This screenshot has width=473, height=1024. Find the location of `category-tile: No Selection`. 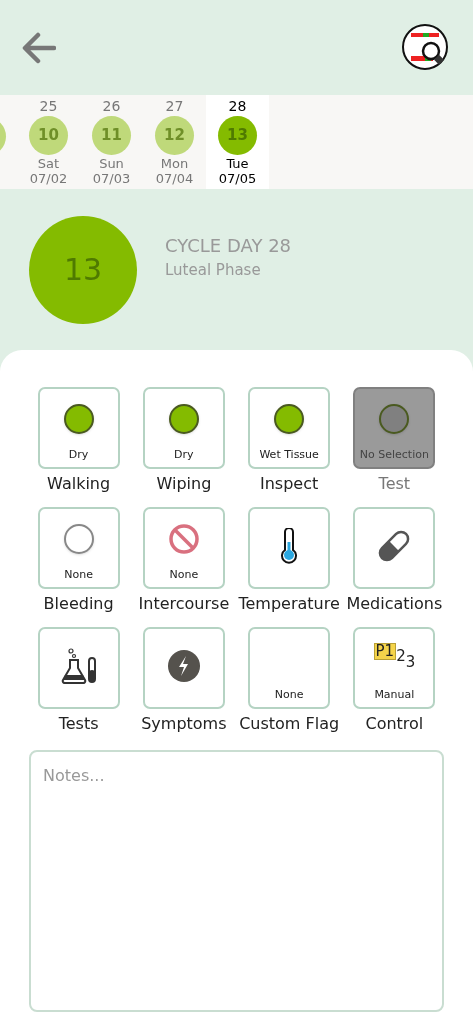

category-tile: No Selection is located at coordinates (394, 428).